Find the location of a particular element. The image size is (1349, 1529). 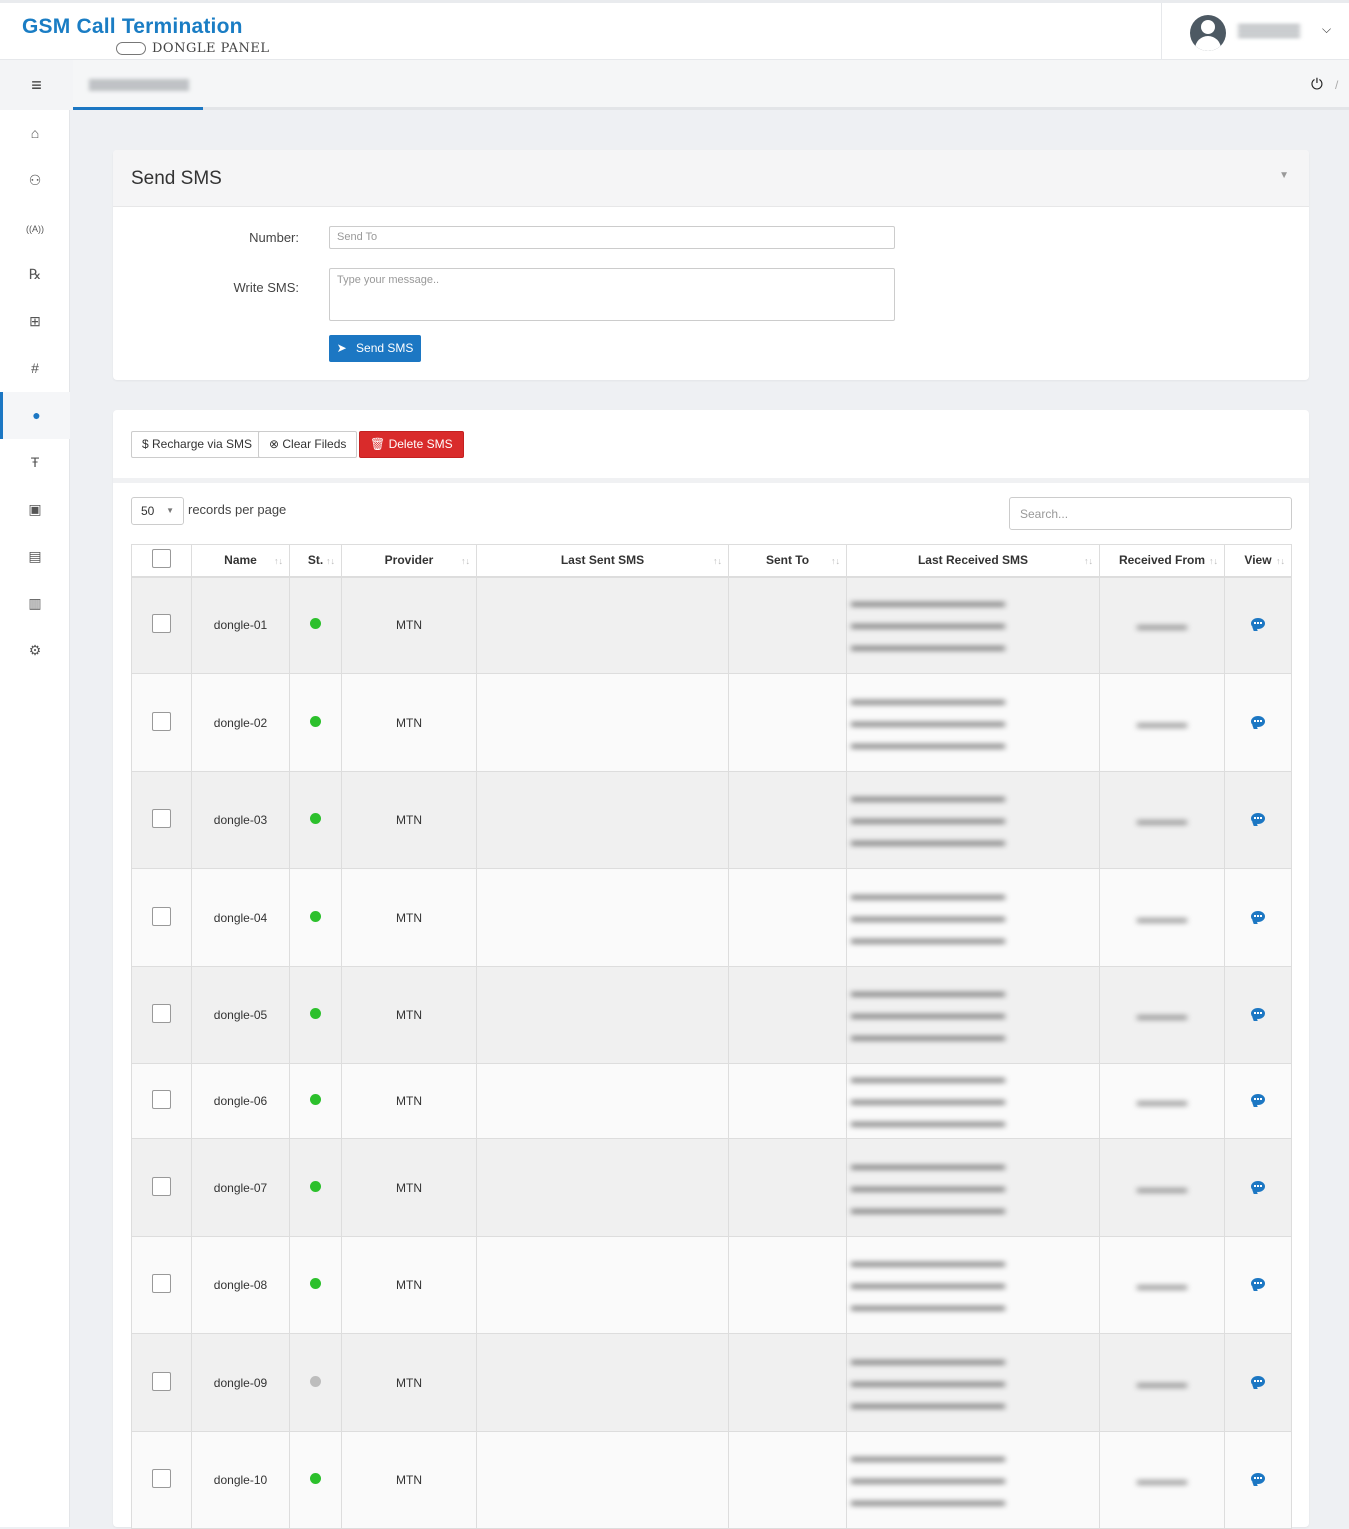

send-sms-button: ➤ Send SMS is located at coordinates (375, 348).